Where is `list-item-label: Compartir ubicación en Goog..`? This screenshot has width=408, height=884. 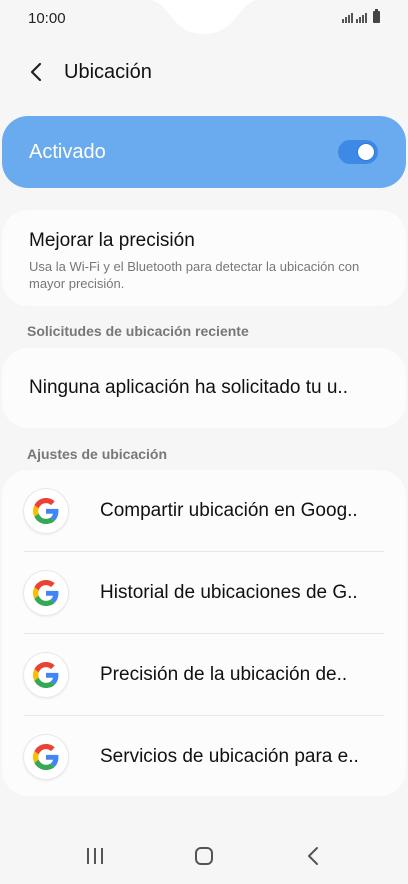
list-item-label: Compartir ubicación en Goog.. is located at coordinates (229, 510).